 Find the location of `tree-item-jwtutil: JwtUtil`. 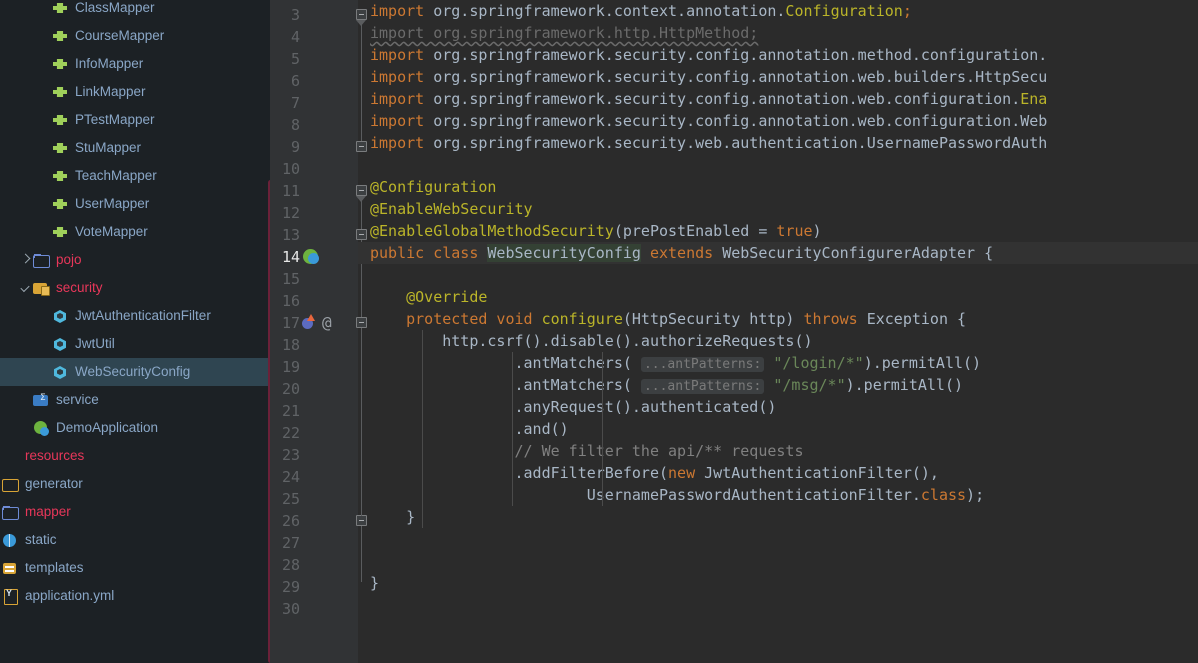

tree-item-jwtutil: JwtUtil is located at coordinates (135, 344).